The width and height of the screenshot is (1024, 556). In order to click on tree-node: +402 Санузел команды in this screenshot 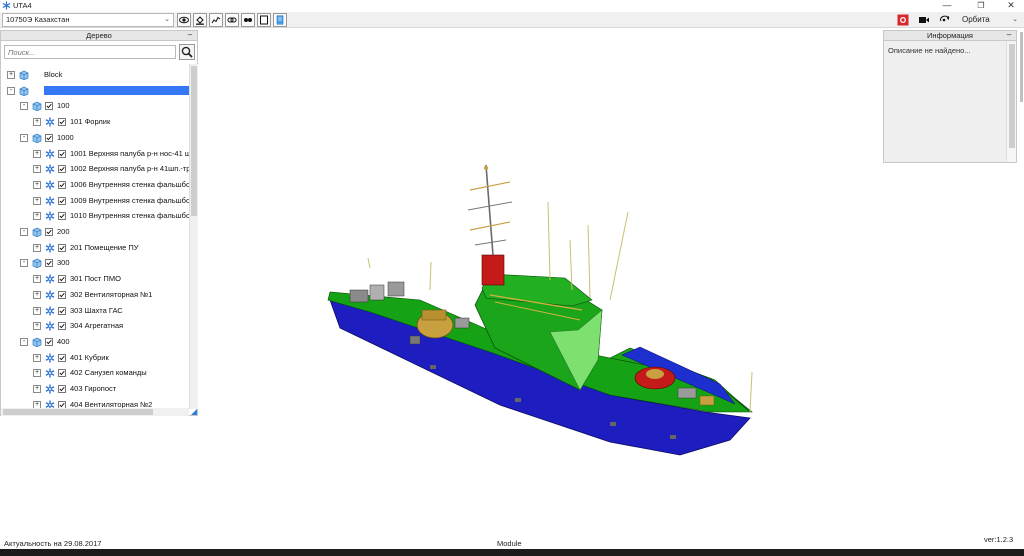, I will do `click(95, 373)`.